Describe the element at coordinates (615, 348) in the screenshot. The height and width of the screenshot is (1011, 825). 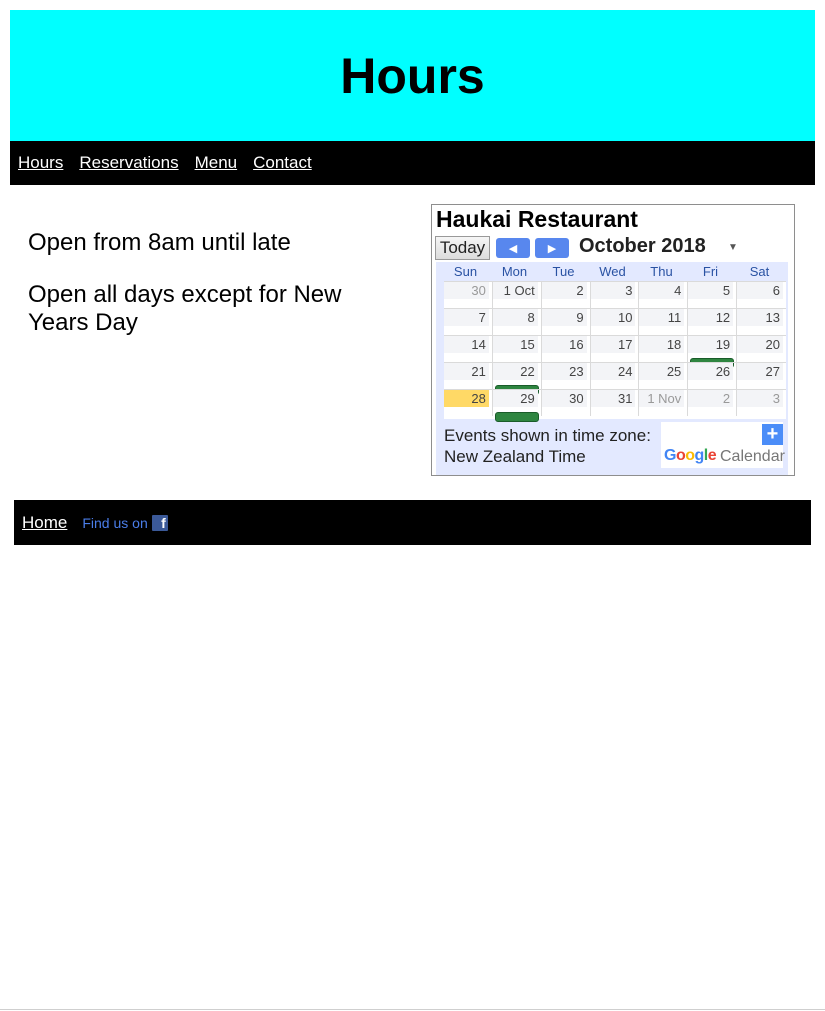
I see `calendar-day: 17` at that location.